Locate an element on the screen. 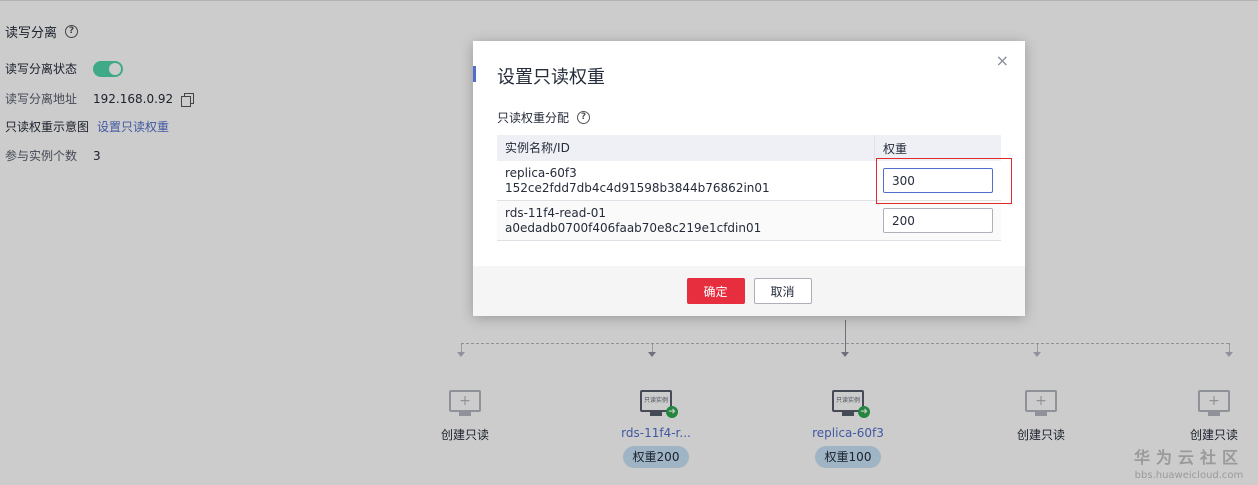 The image size is (1258, 485). instance-name: rds-11f4-read-01 is located at coordinates (556, 212).